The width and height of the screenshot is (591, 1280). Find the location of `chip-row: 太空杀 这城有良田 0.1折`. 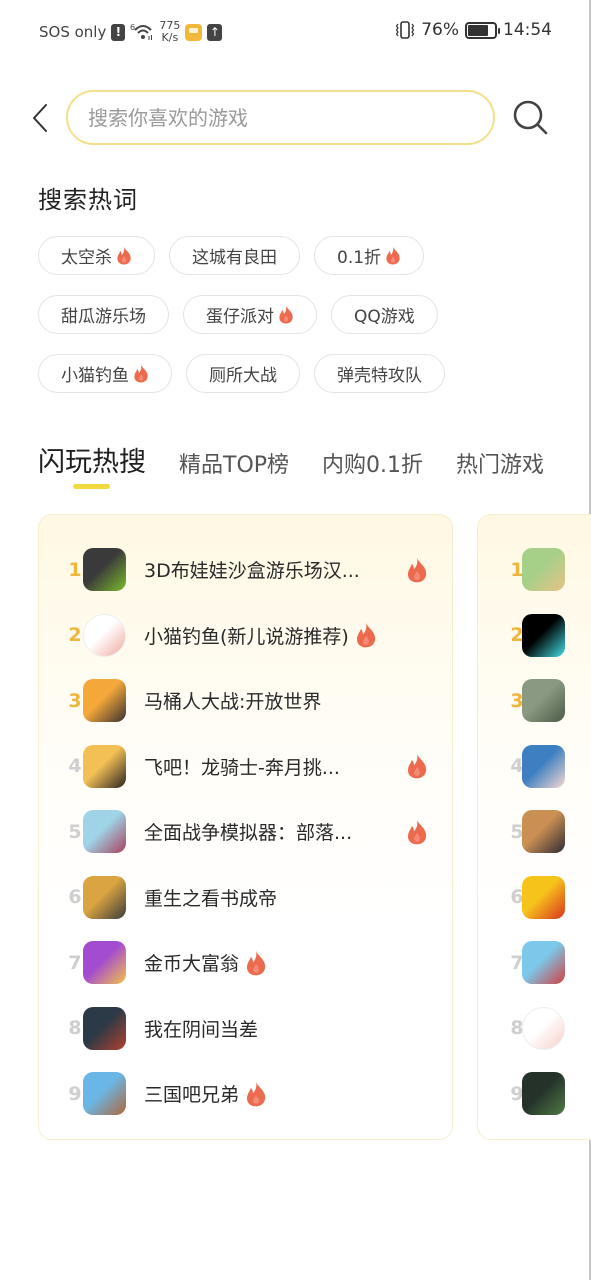

chip-row: 太空杀 这城有良田 0.1折 is located at coordinates (268, 255).